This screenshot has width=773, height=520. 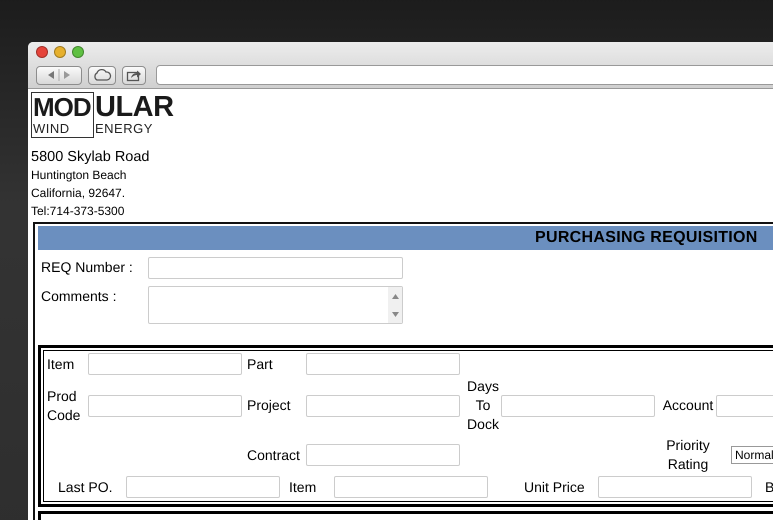 I want to click on field-label: Prod Code, so click(x=64, y=405).